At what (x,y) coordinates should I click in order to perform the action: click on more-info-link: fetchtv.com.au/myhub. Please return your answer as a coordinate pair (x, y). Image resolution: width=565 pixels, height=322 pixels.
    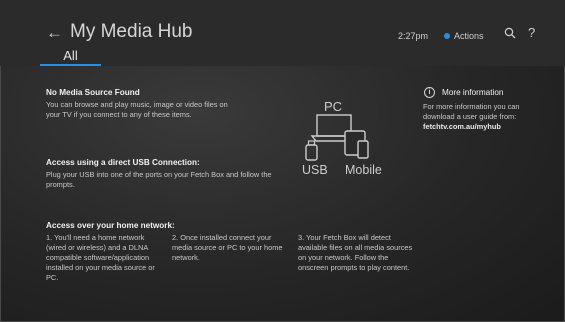
    Looking at the image, I should click on (462, 126).